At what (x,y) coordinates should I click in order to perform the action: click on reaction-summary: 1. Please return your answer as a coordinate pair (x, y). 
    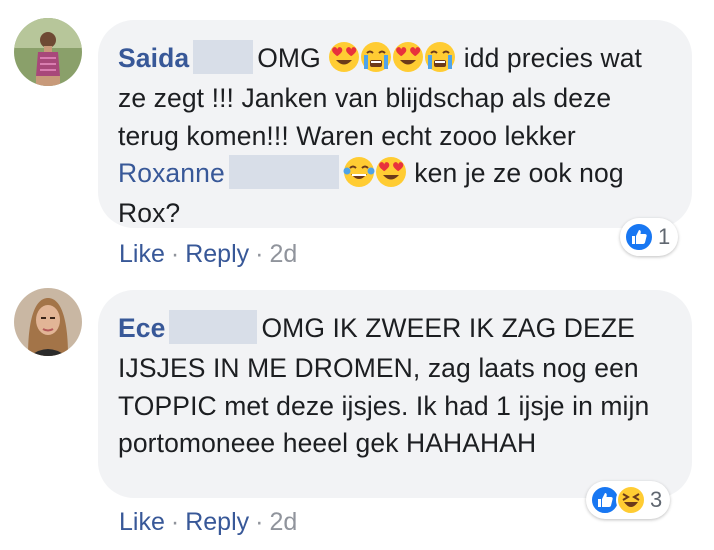
    Looking at the image, I should click on (649, 237).